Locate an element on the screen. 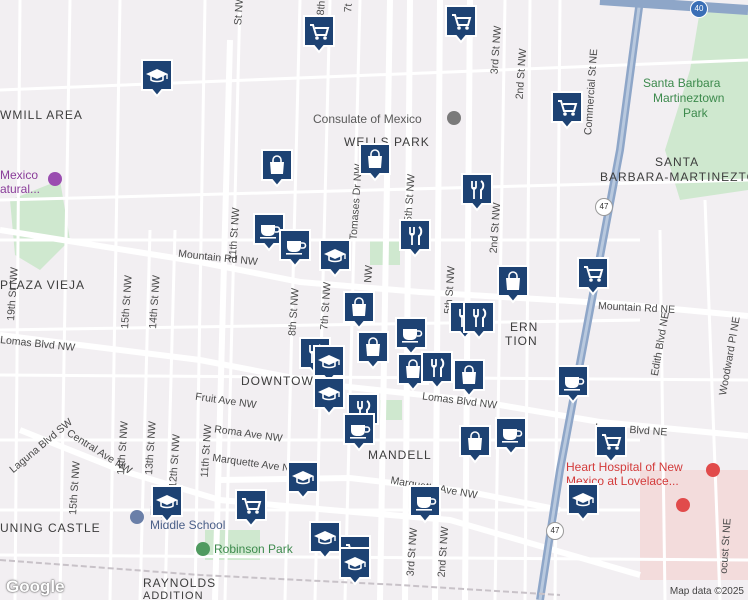 The image size is (748, 600). museum-label-line1: Mexico is located at coordinates (19, 175).